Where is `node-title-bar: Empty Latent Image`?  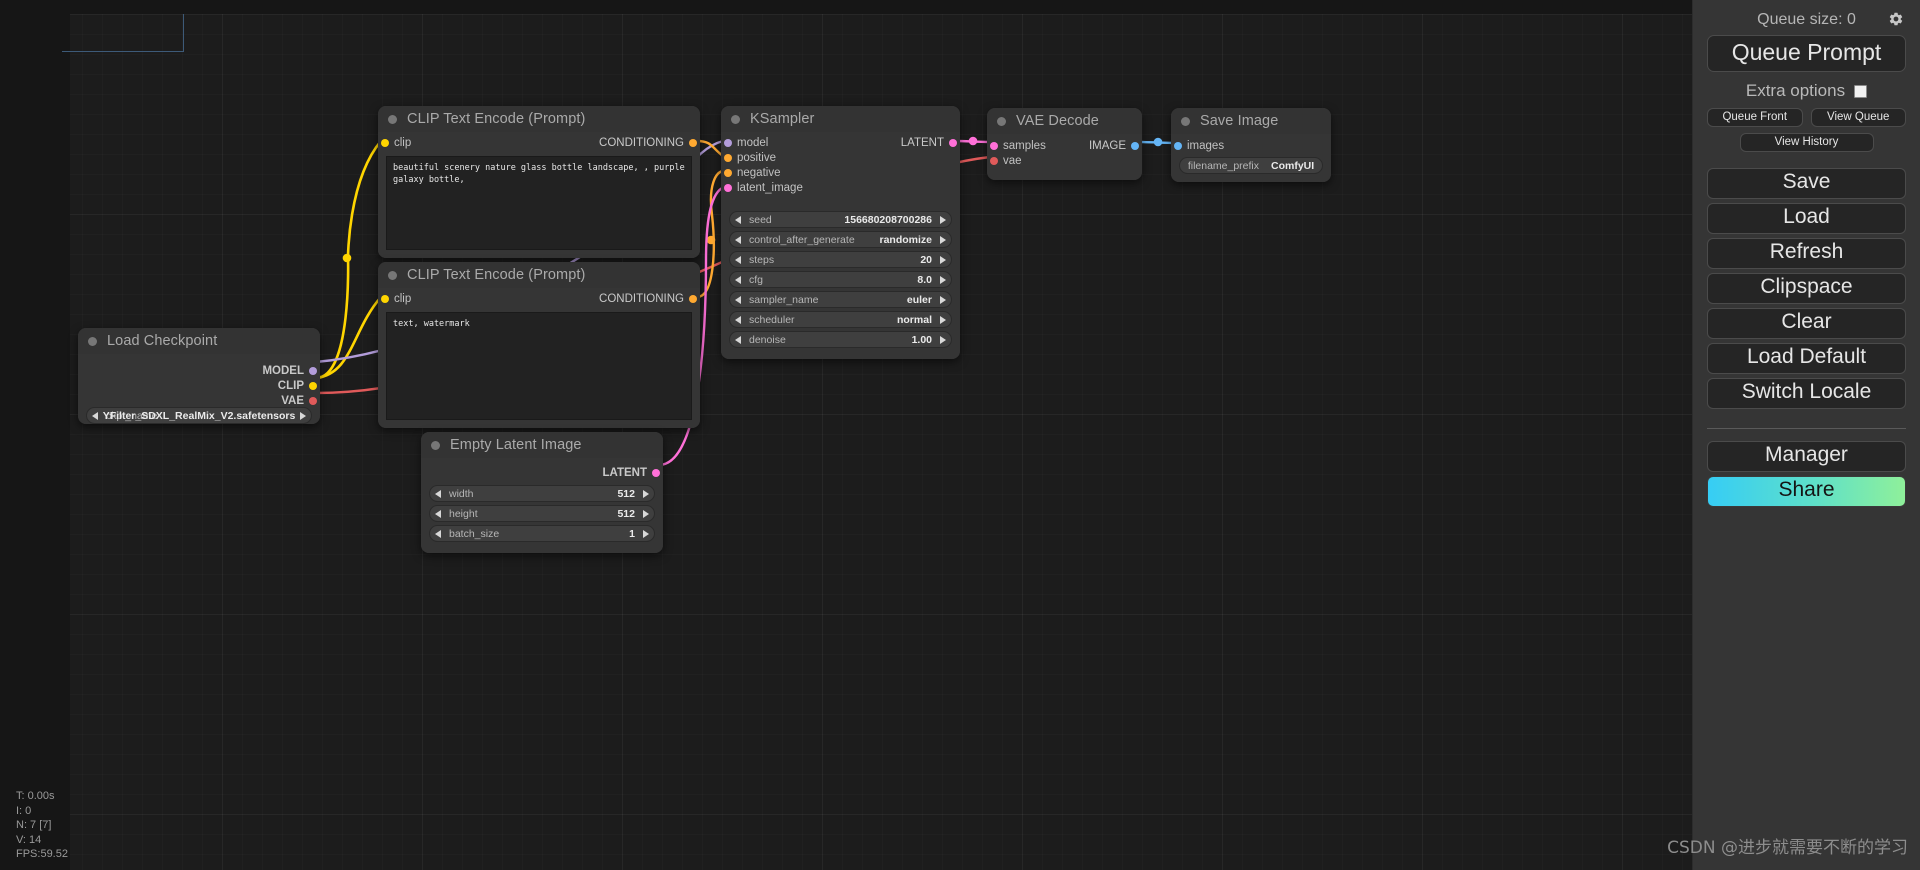
node-title-bar: Empty Latent Image is located at coordinates (542, 445).